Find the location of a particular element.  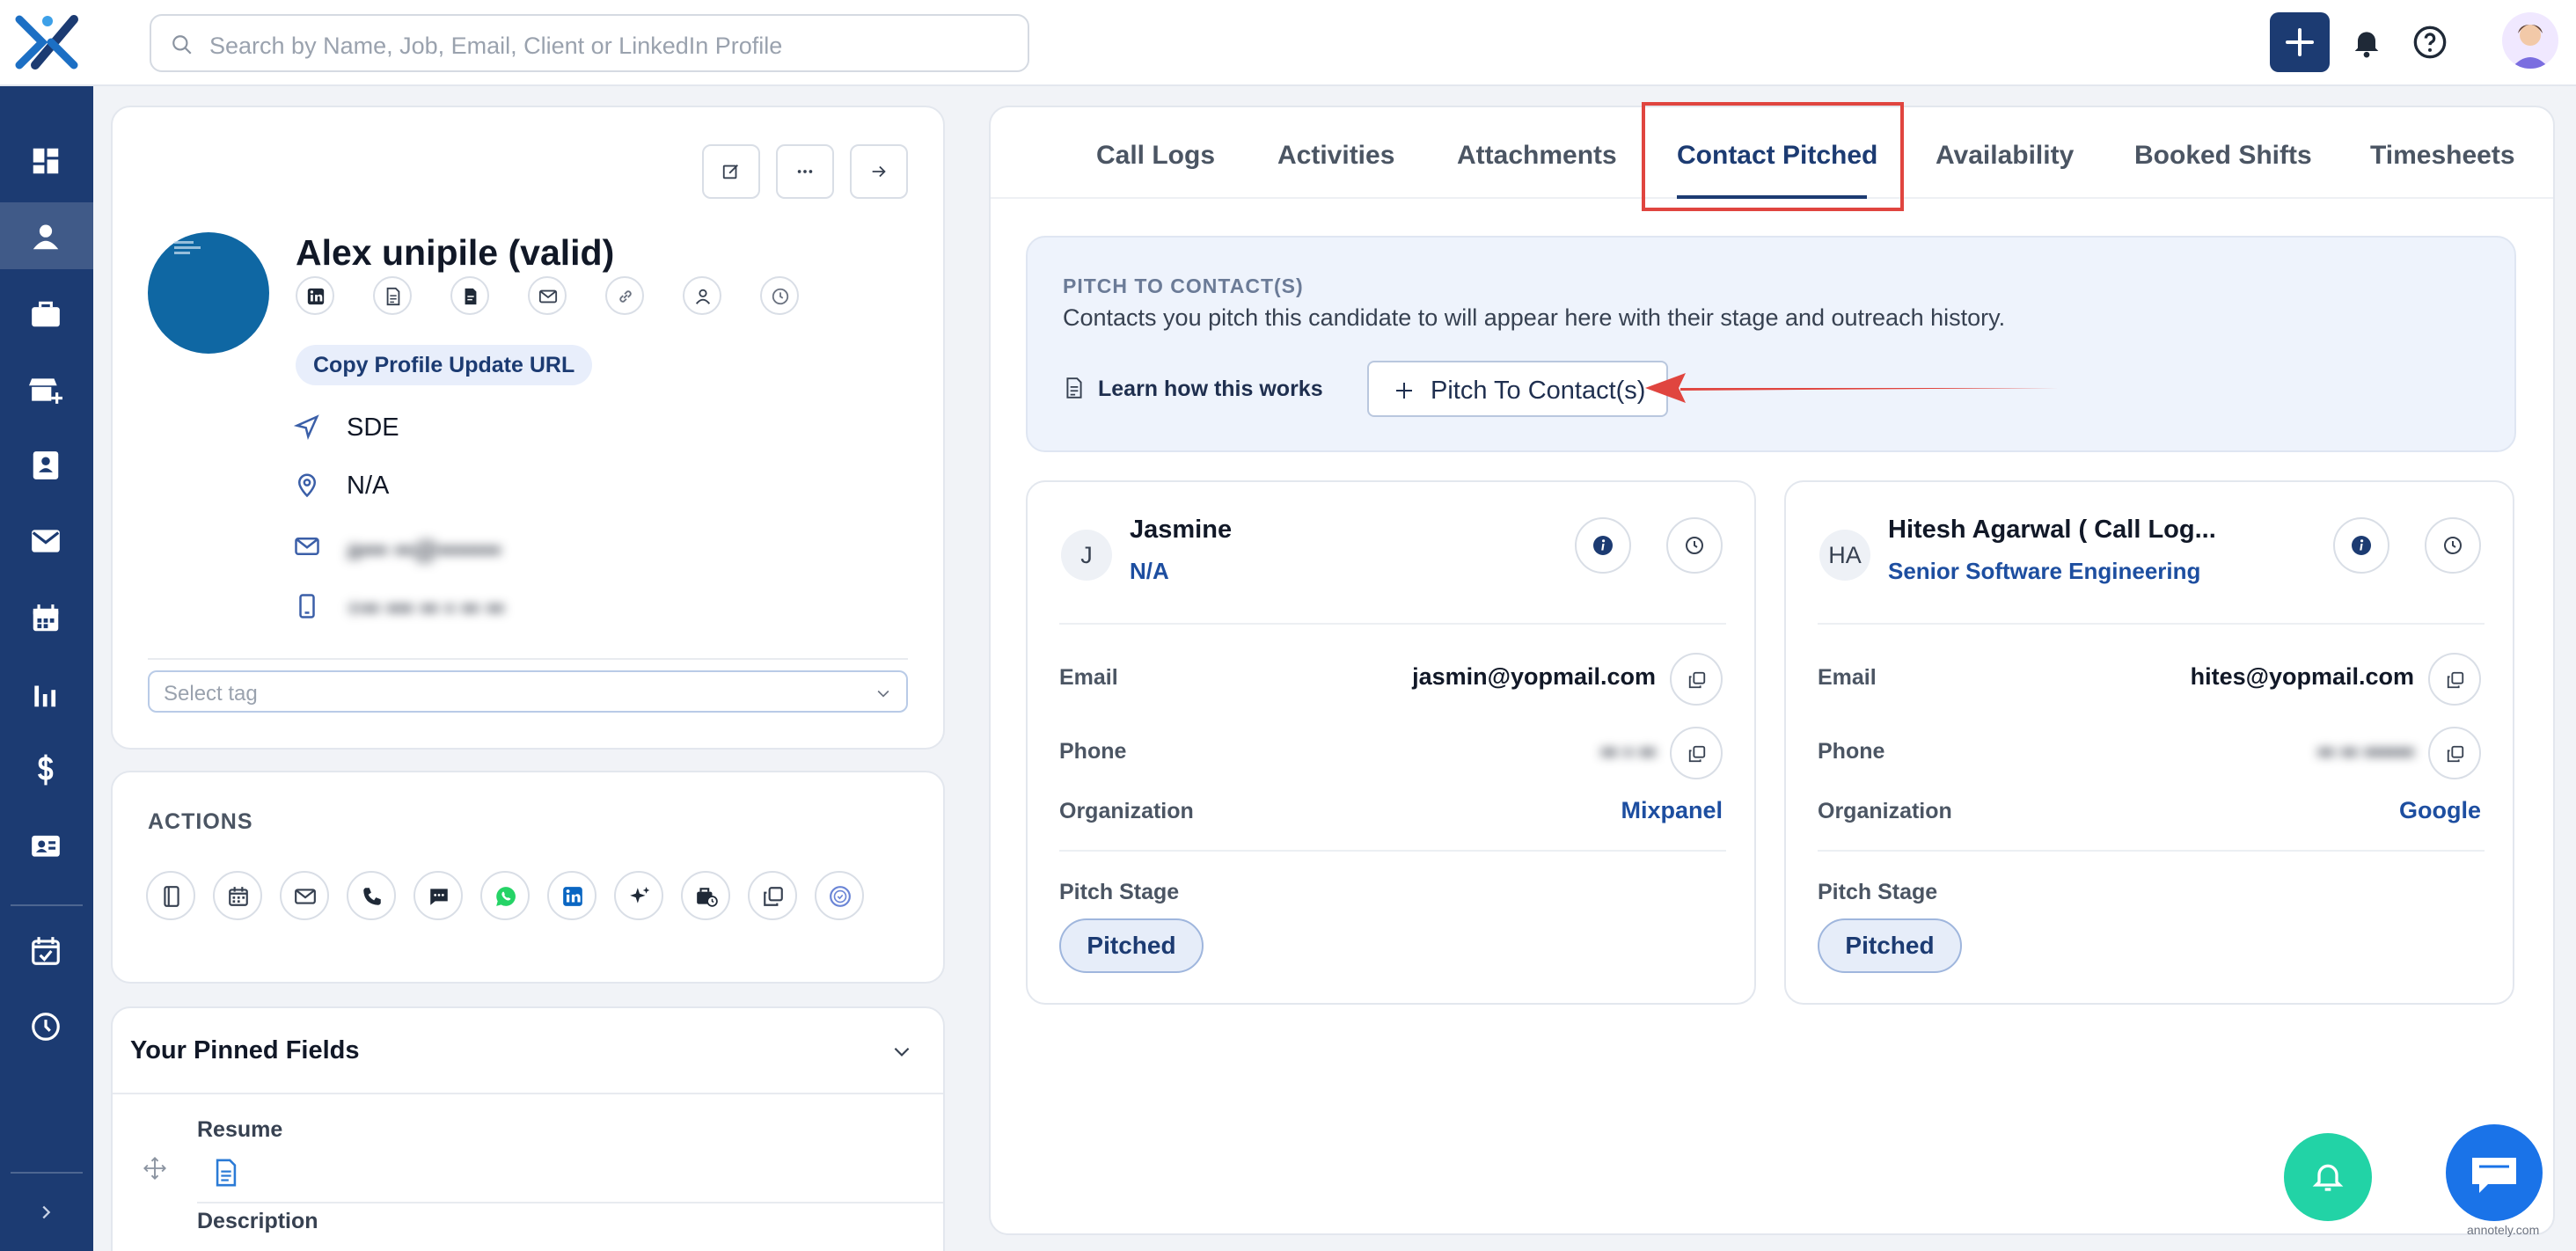

action-duplicate-button is located at coordinates (772, 895).